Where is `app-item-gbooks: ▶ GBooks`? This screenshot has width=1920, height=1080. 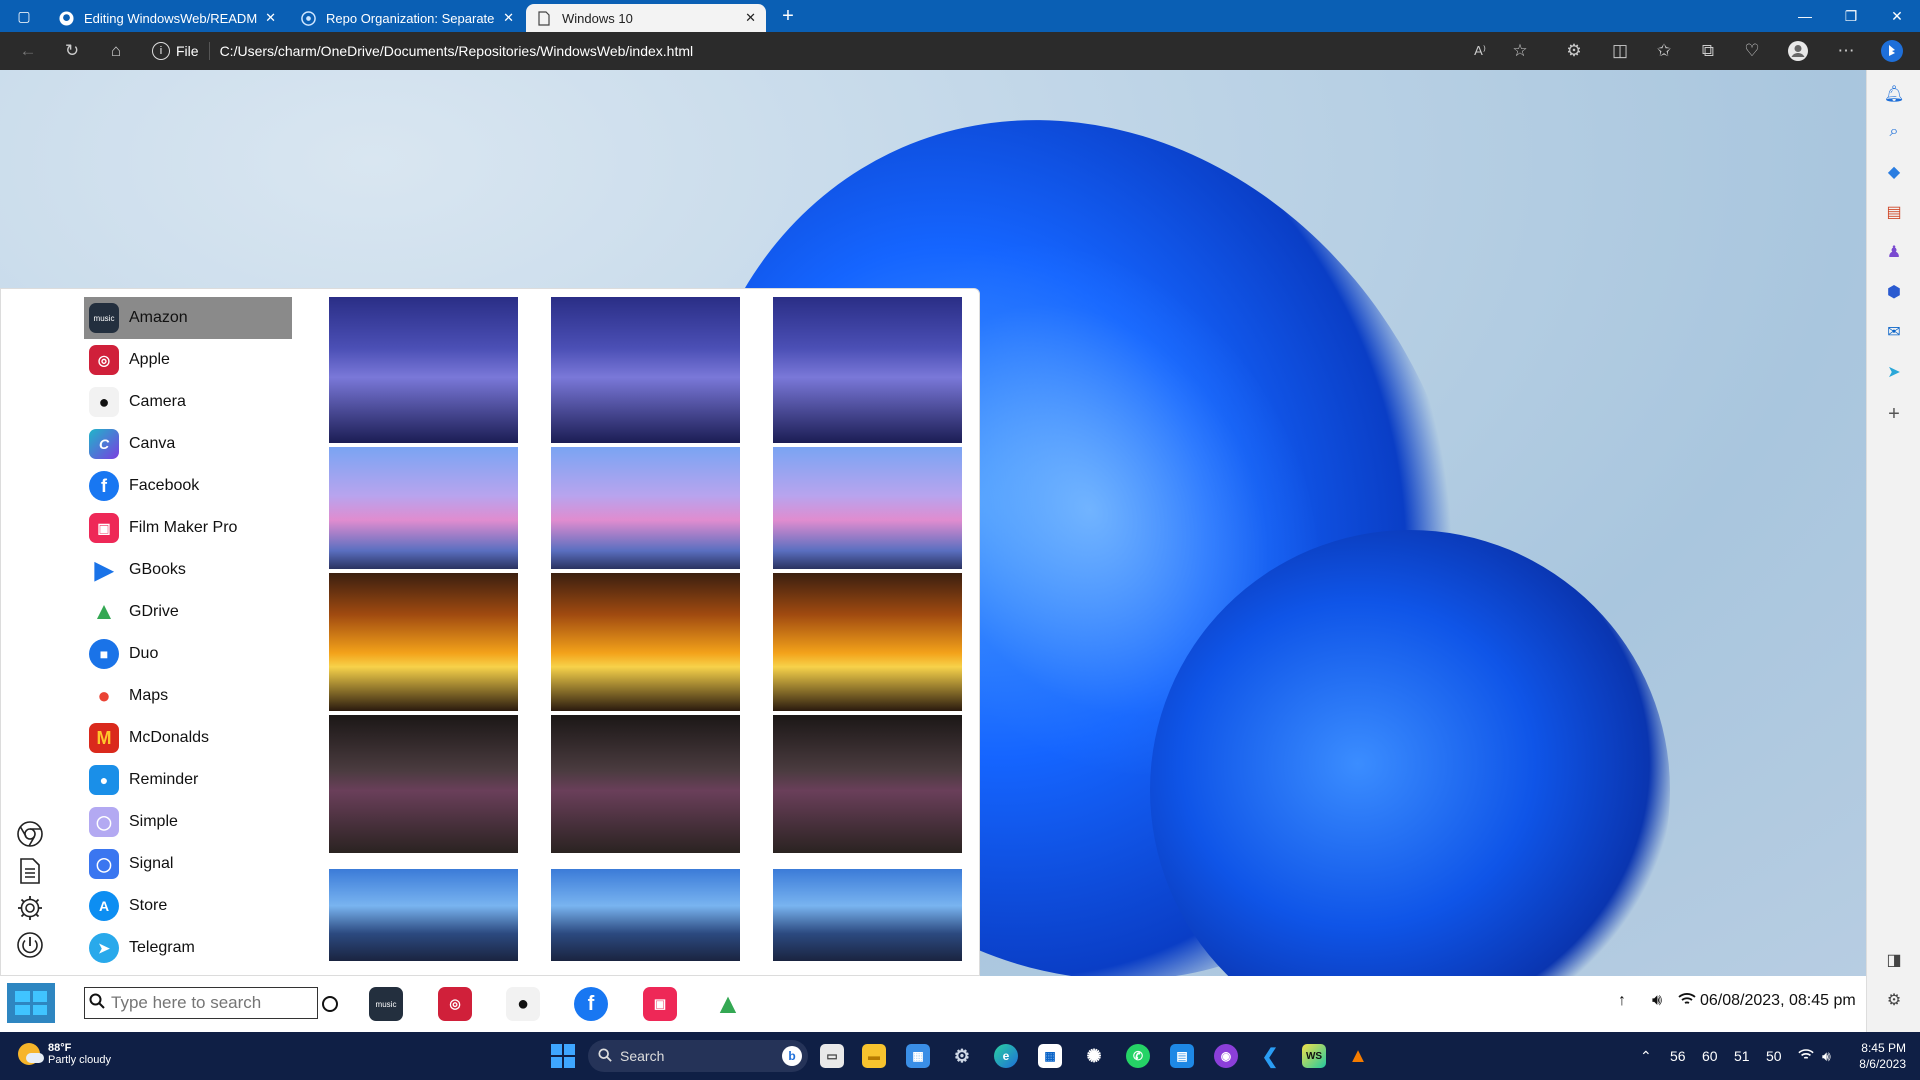 app-item-gbooks: ▶ GBooks is located at coordinates (188, 570).